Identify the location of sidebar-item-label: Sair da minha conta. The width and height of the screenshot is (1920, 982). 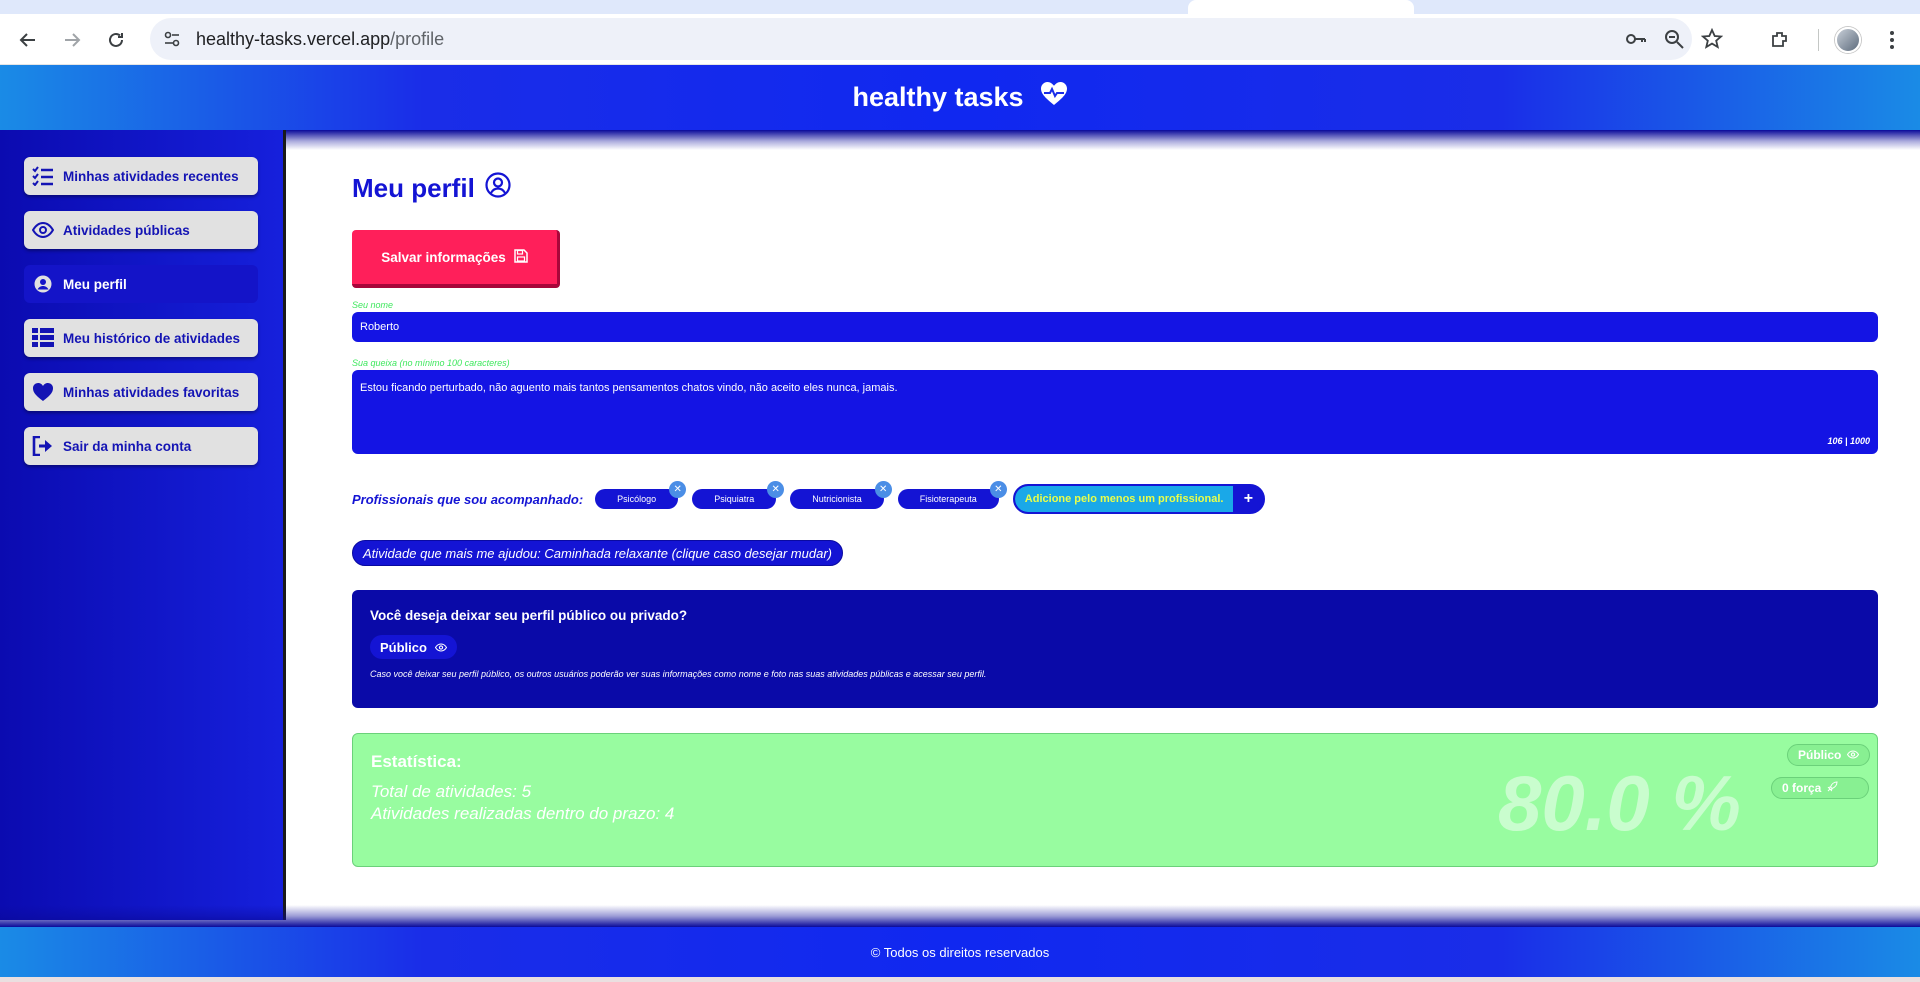
(127, 446).